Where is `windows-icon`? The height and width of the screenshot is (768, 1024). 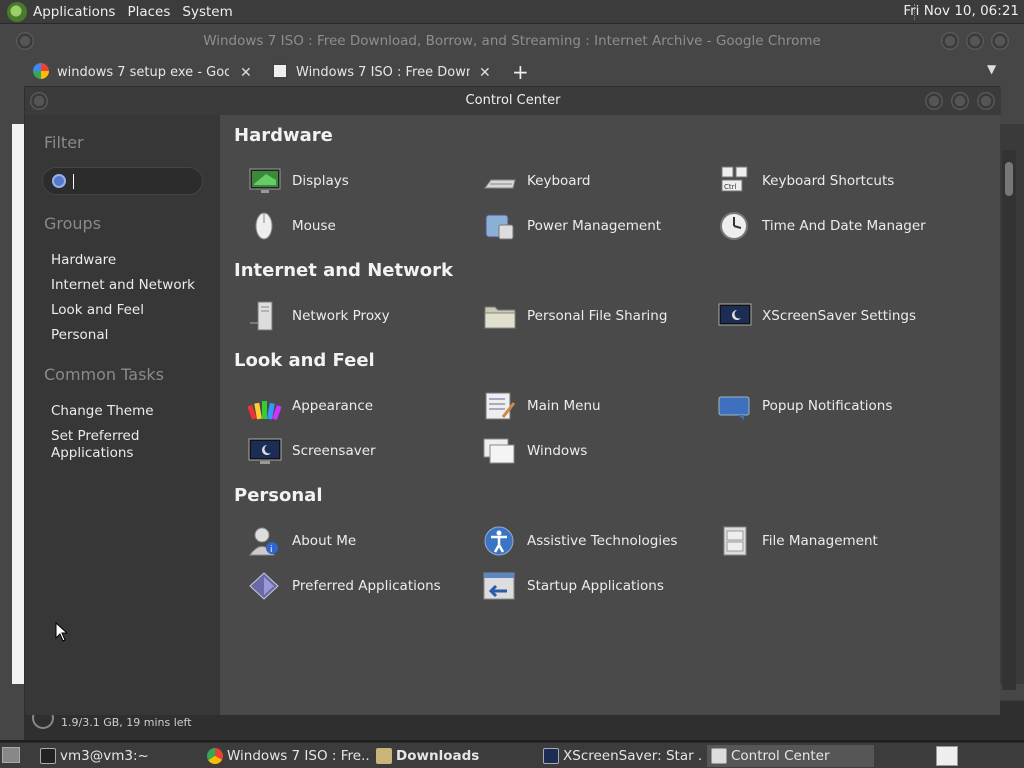
windows-icon is located at coordinates (500, 451).